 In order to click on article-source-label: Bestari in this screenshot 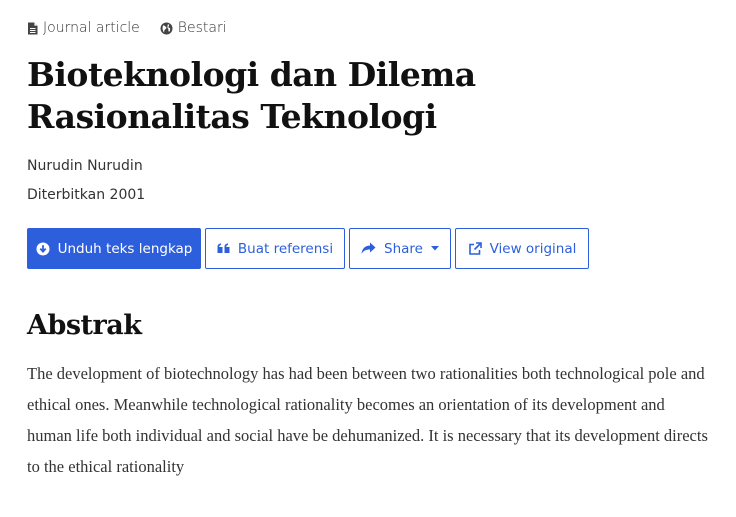, I will do `click(202, 28)`.